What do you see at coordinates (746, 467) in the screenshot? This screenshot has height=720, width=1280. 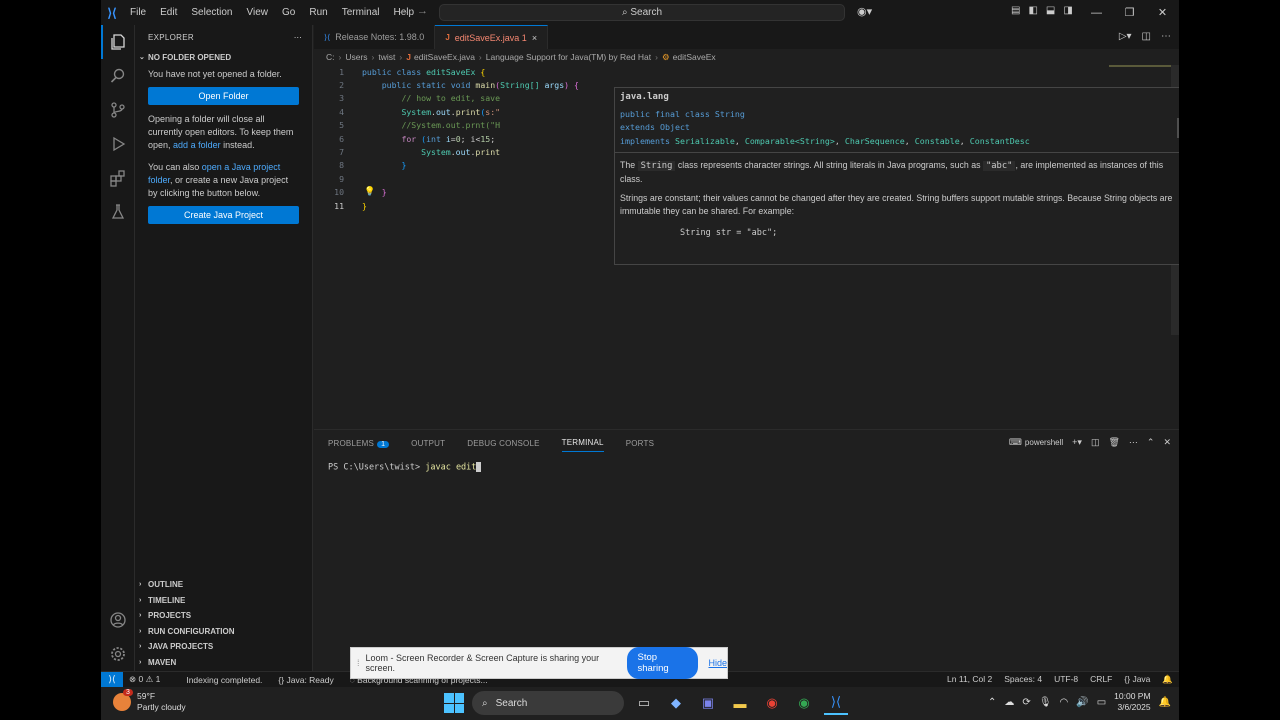 I see `terminal-output: PS C:\Users\twist> javac edit` at bounding box center [746, 467].